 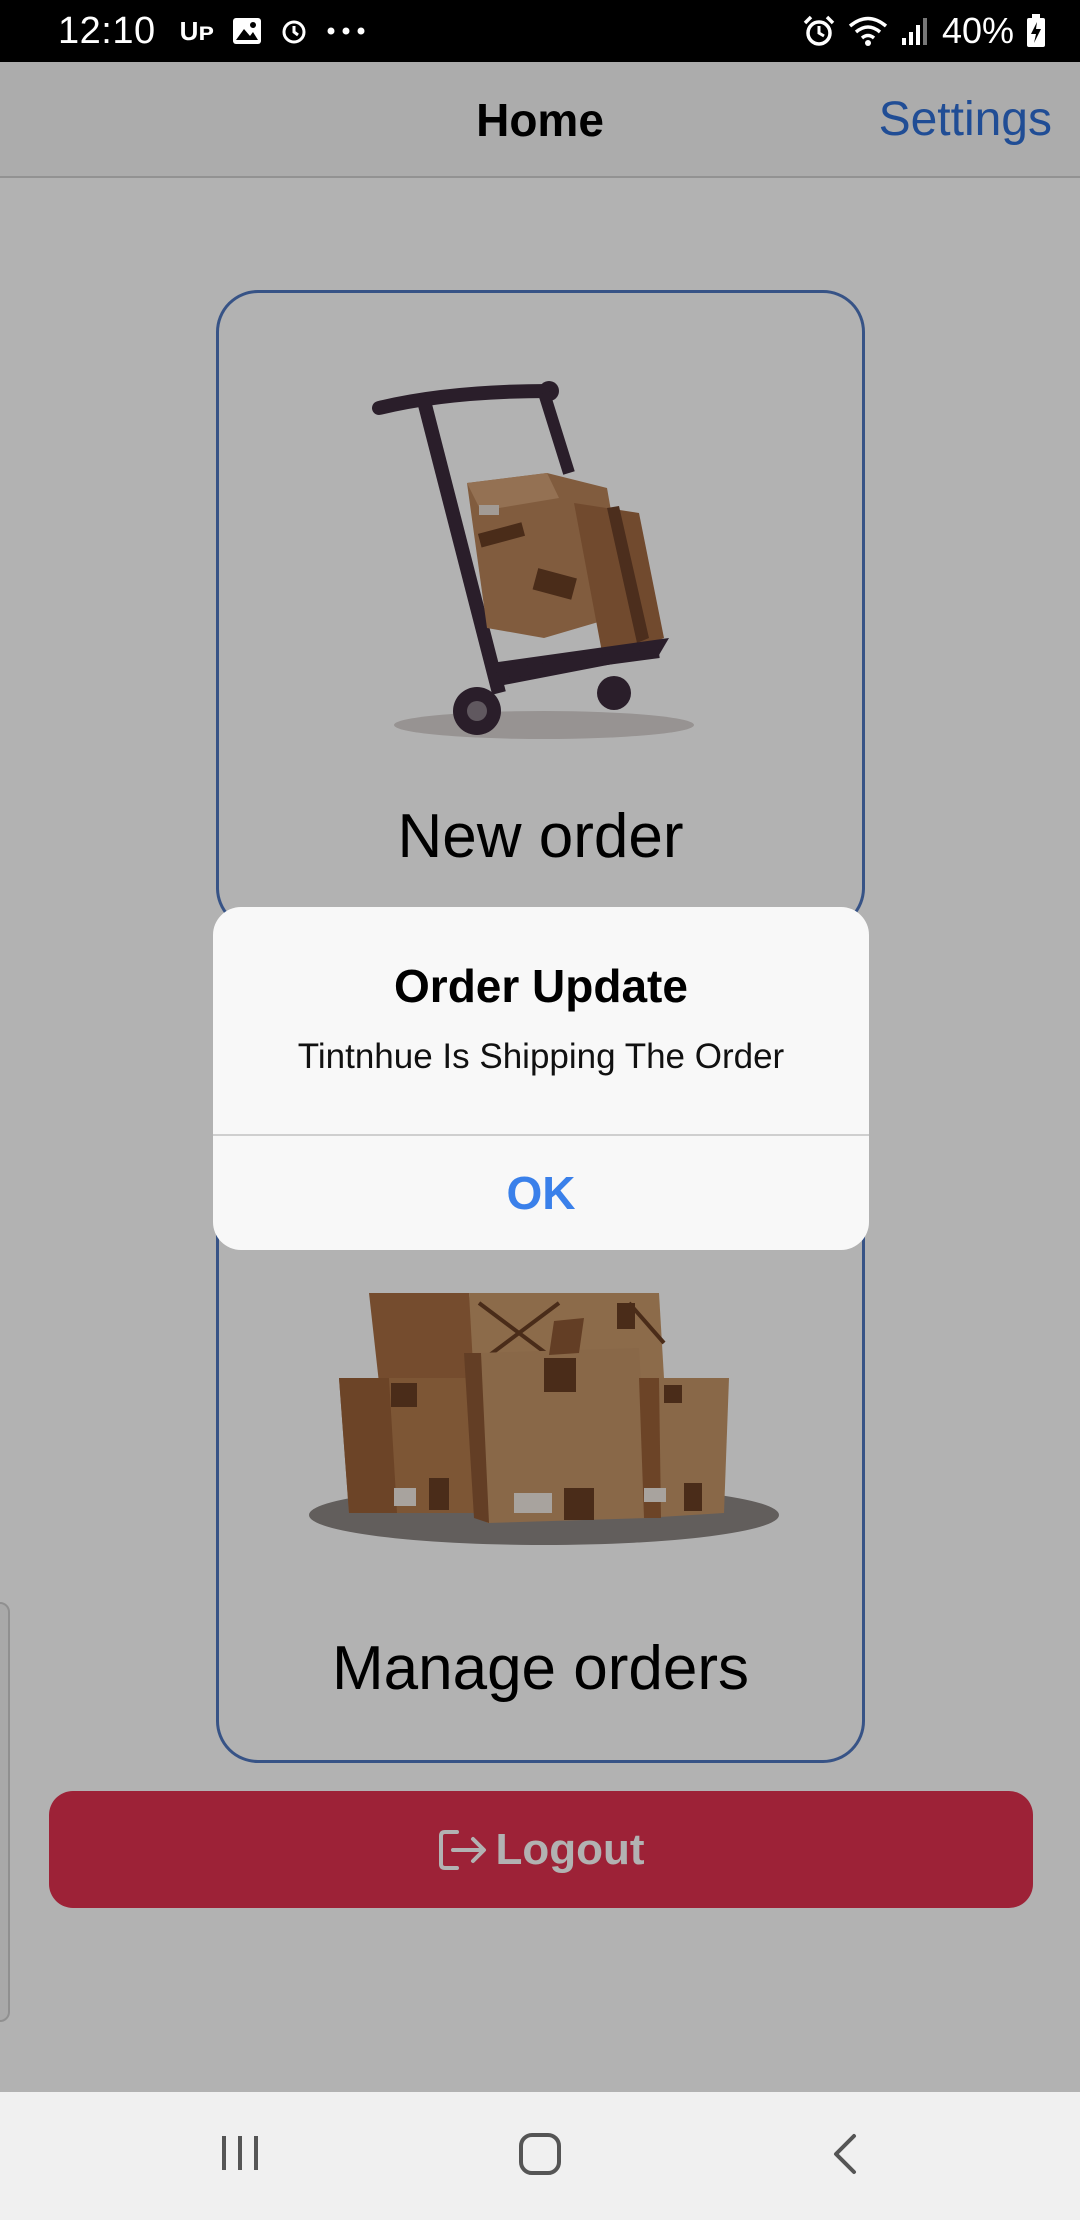 What do you see at coordinates (914, 31) in the screenshot?
I see `signal-icon` at bounding box center [914, 31].